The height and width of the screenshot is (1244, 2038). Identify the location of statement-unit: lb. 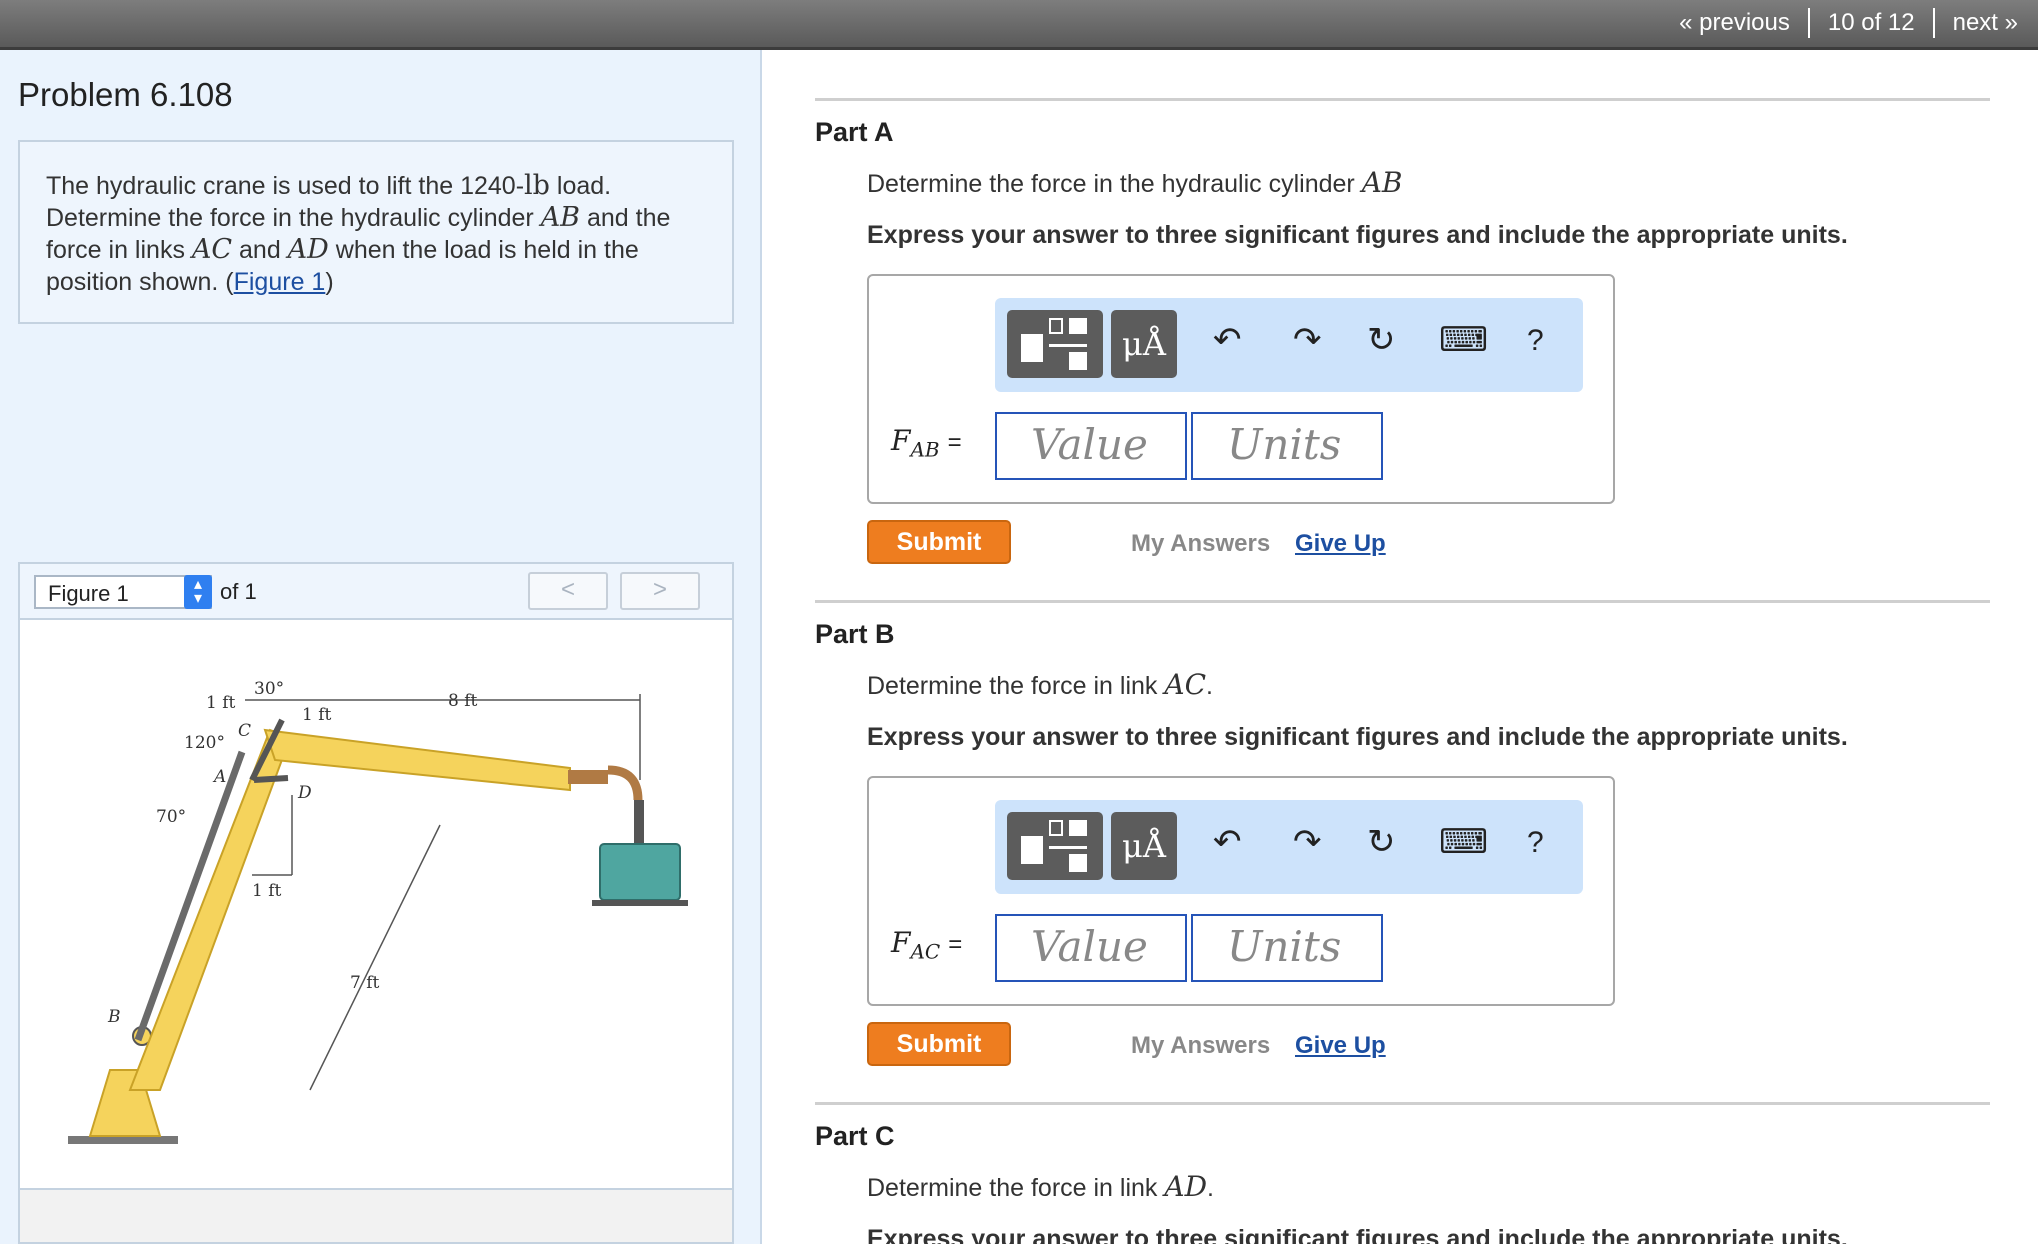
(537, 185).